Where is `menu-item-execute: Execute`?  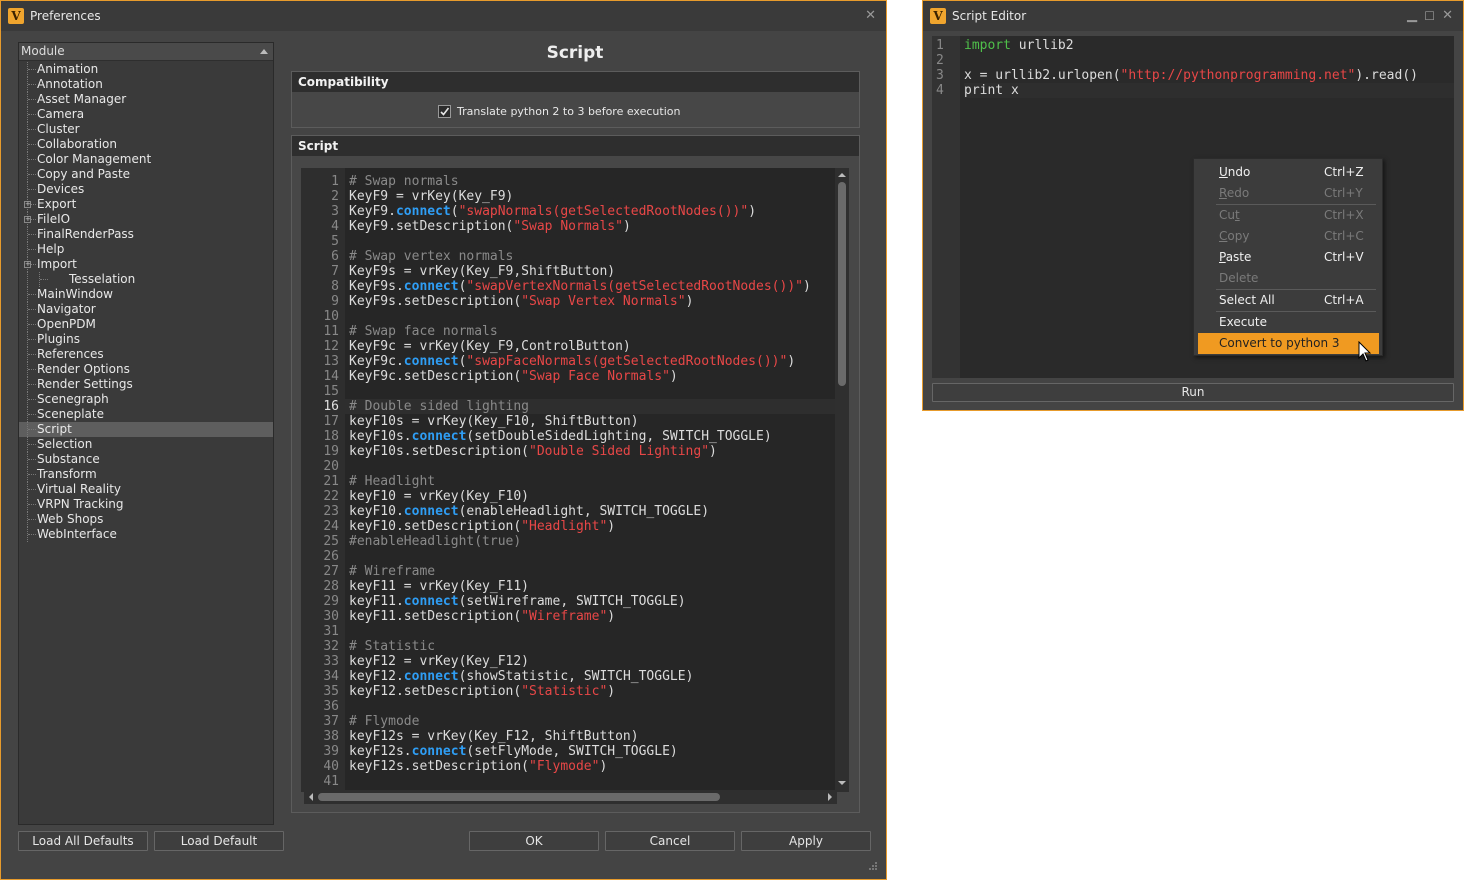
menu-item-execute: Execute is located at coordinates (1288, 322).